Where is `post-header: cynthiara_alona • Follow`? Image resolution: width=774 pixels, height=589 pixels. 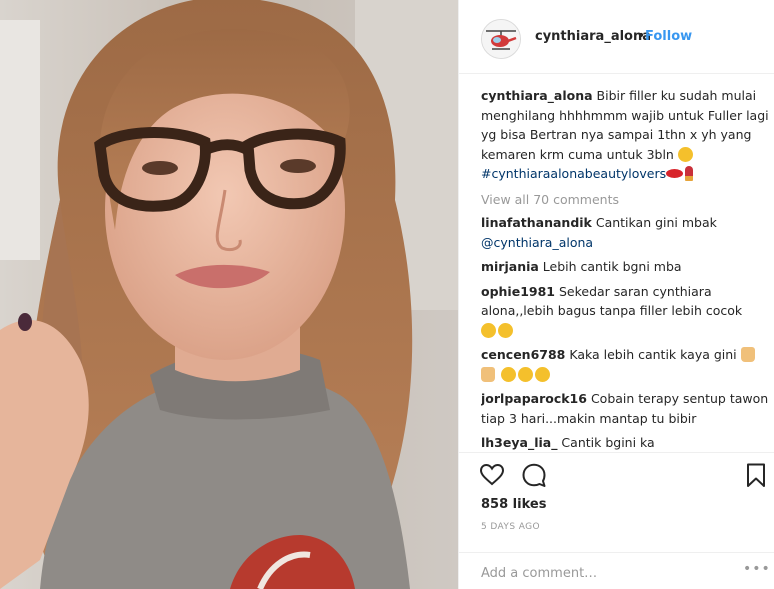 post-header: cynthiara_alona • Follow is located at coordinates (616, 37).